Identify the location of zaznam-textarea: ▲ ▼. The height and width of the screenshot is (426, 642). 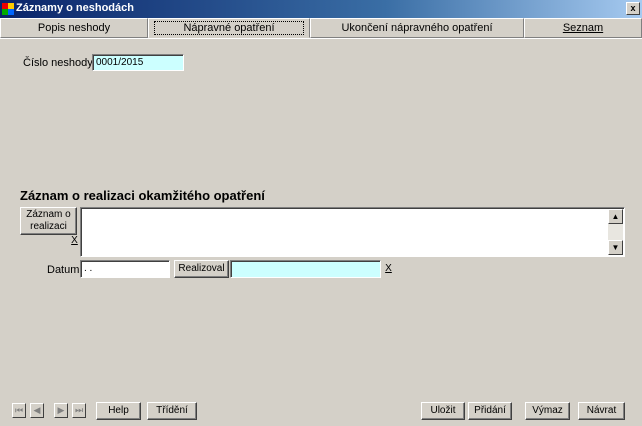
(352, 232).